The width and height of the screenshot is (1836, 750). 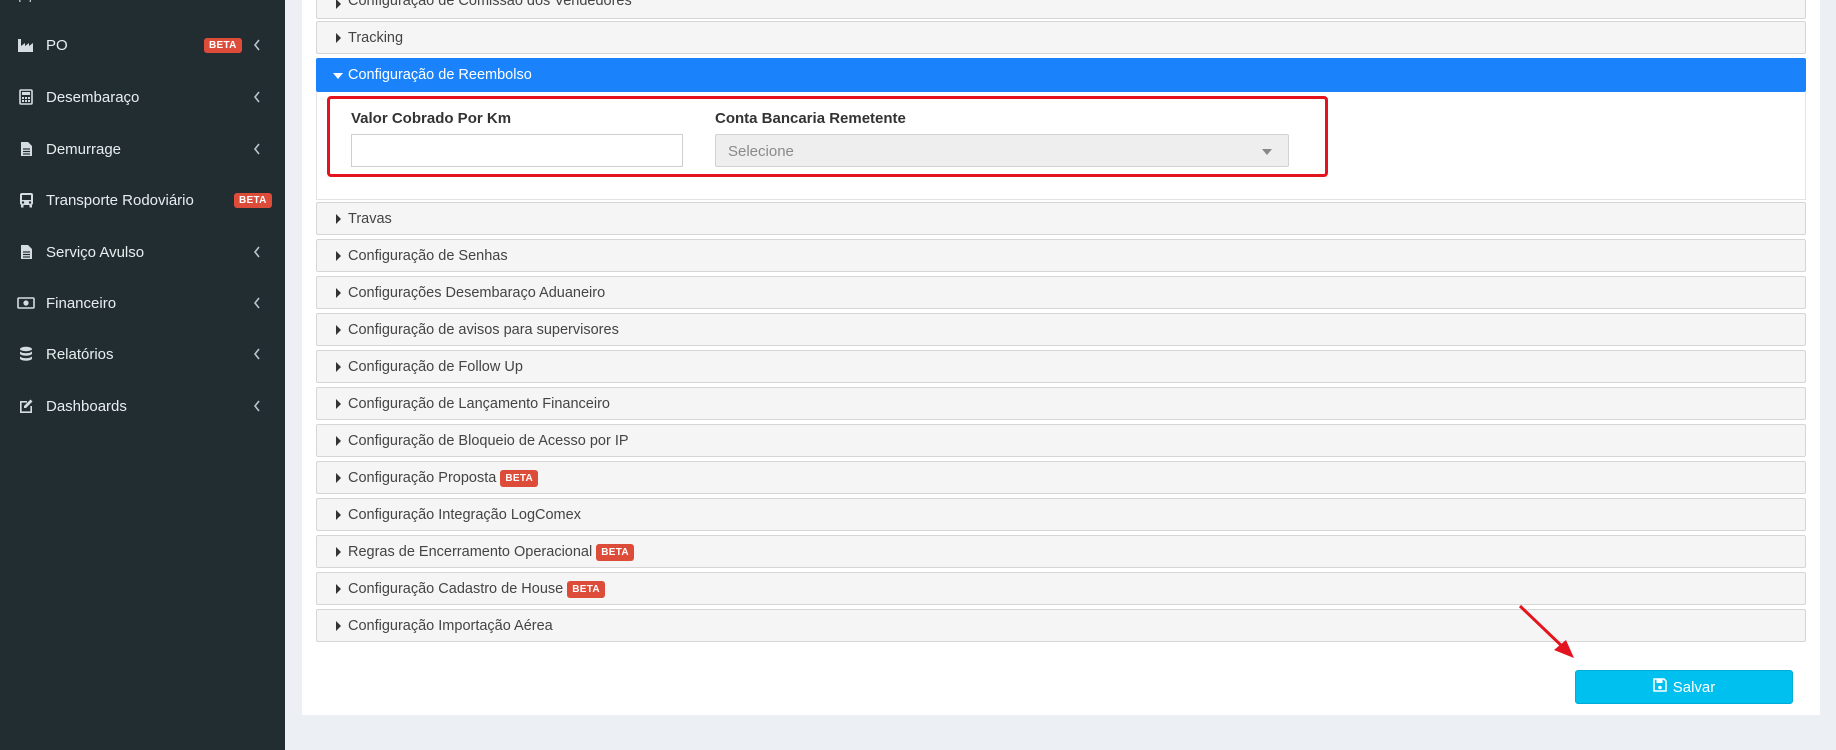 I want to click on accordion-item-label: Tracking, so click(x=376, y=38).